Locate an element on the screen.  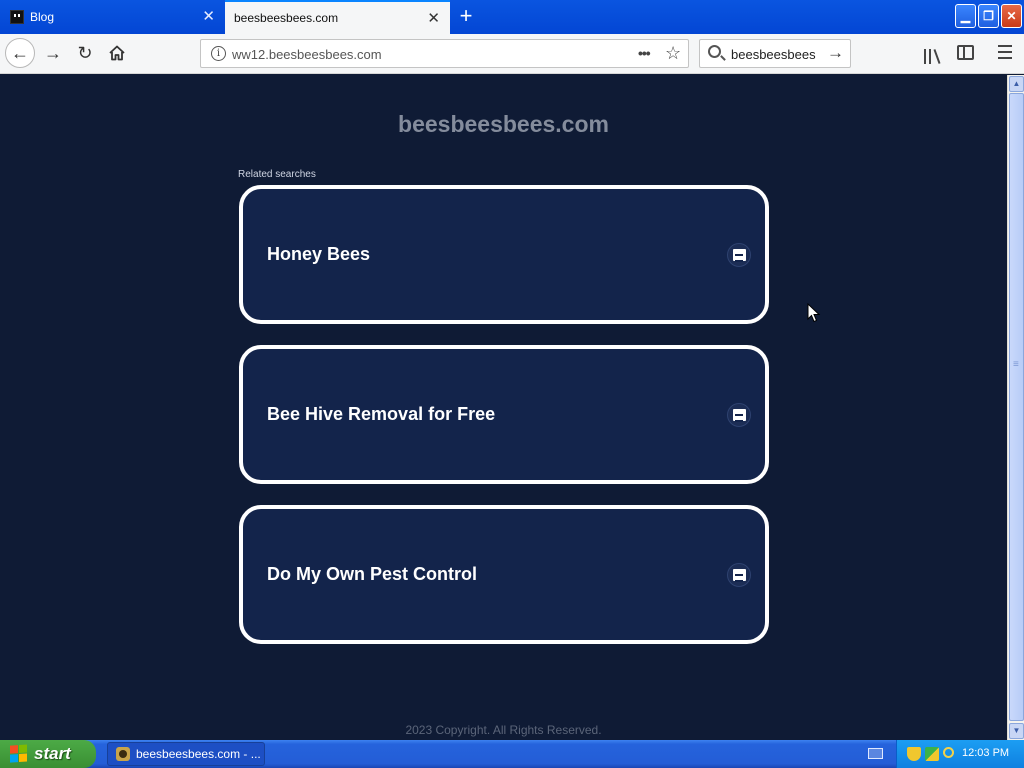
url-bar: i ww12.beesbeesbees.com ••• ☆ is located at coordinates (444, 53).